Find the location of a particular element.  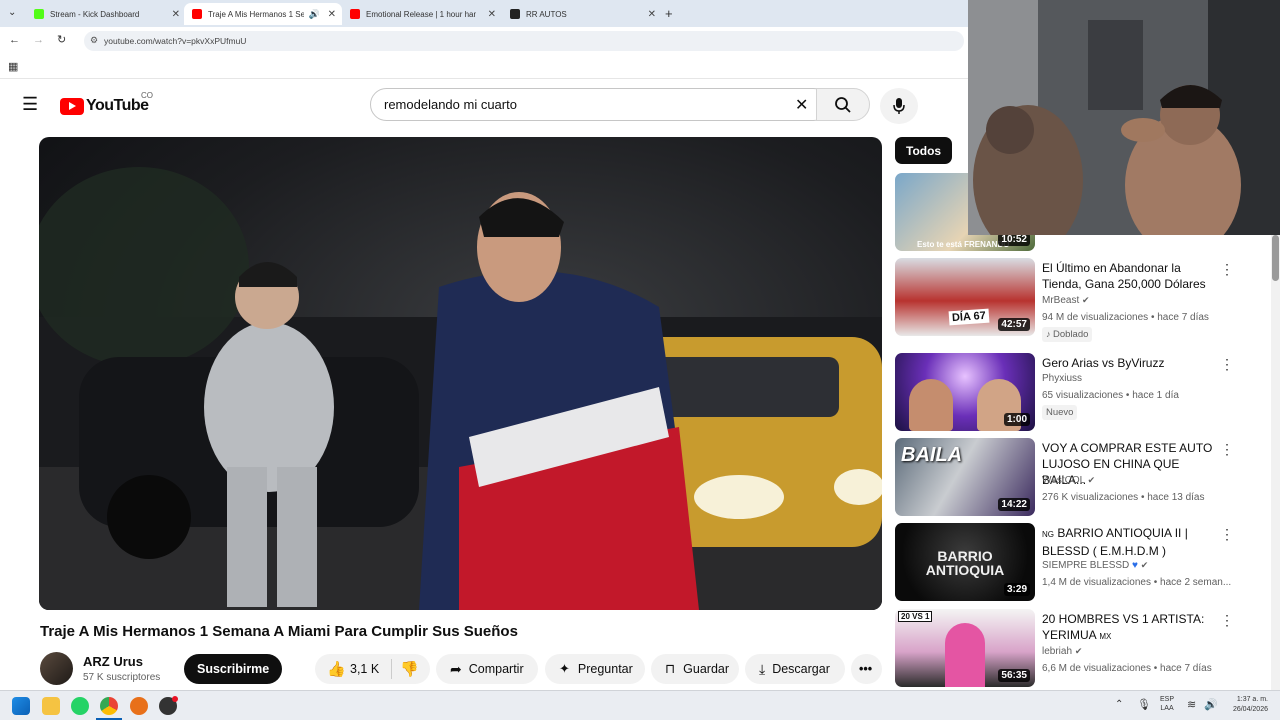

video-thumbnail: 20 VS 1 56:35 is located at coordinates (965, 648).